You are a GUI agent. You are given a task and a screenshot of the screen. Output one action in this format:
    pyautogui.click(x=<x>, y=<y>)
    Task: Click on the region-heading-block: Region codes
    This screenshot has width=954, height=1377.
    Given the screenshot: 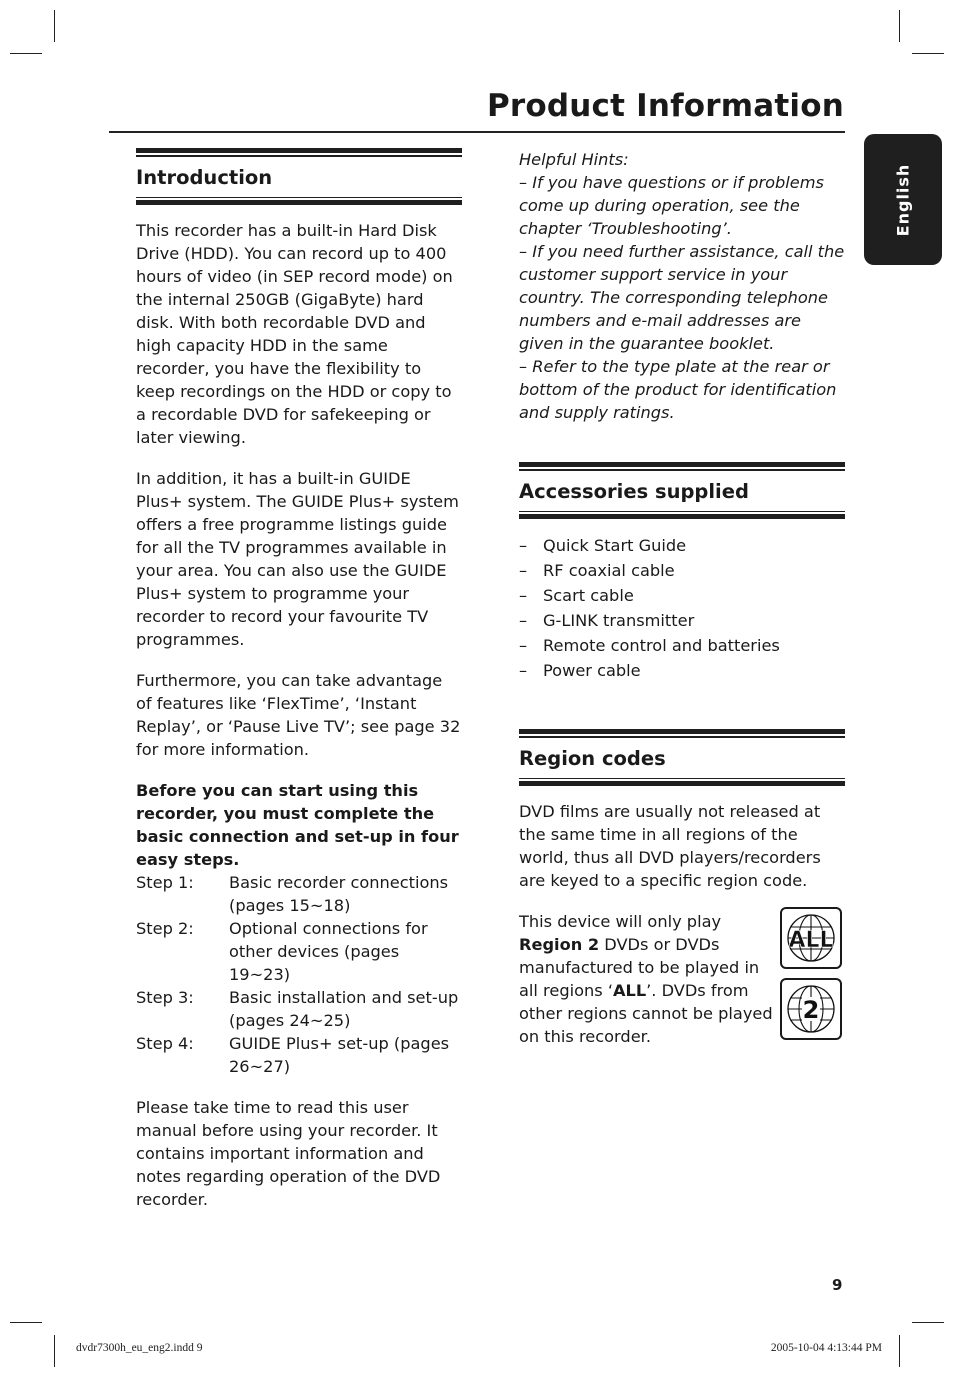 What is the action you would take?
    pyautogui.click(x=682, y=757)
    